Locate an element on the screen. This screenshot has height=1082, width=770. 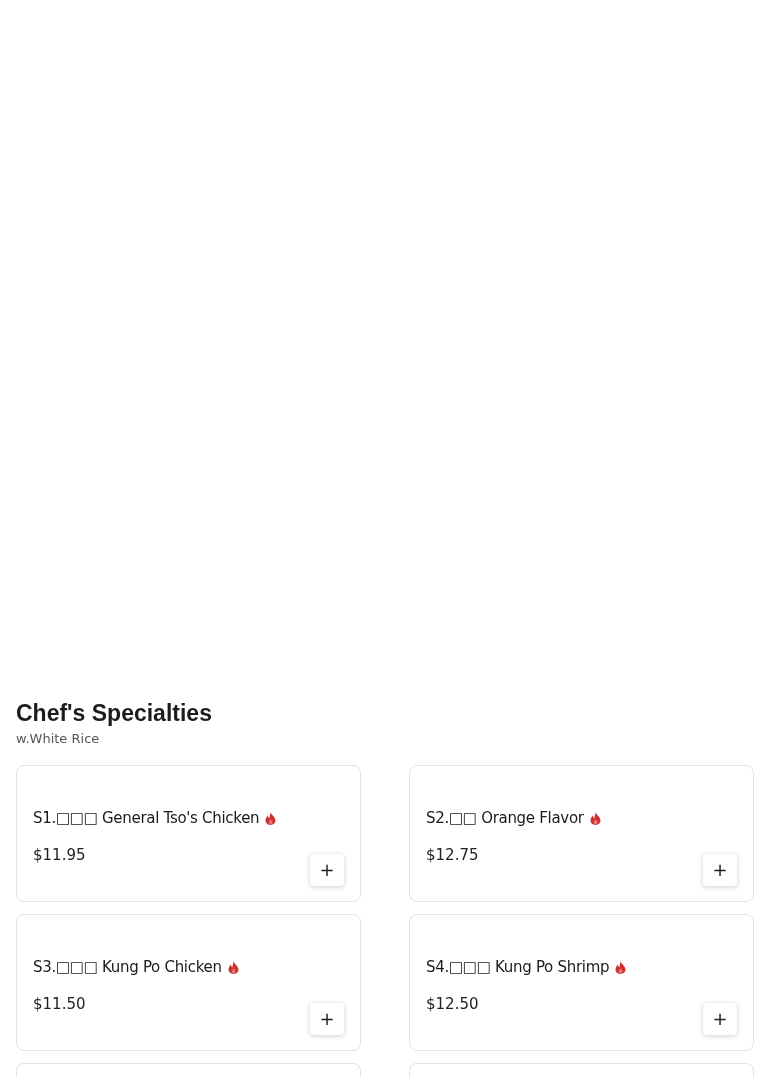
section-subtitle: w.White Rice is located at coordinates (58, 739).